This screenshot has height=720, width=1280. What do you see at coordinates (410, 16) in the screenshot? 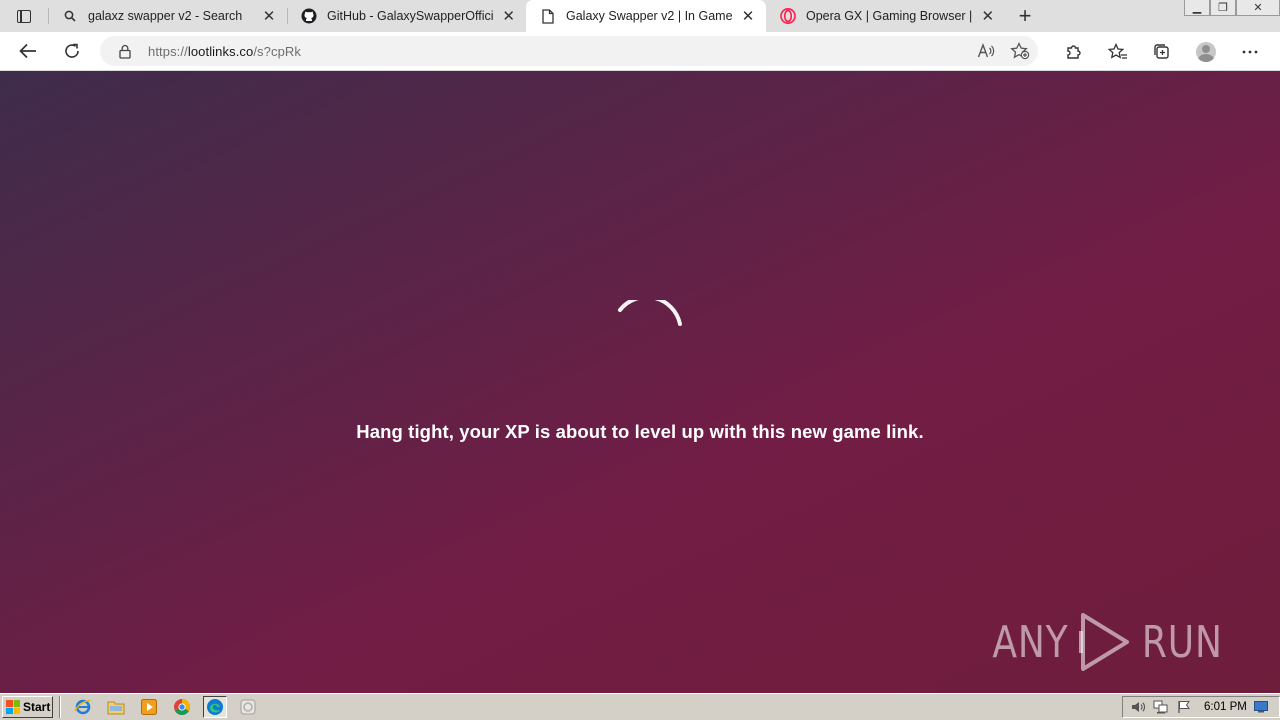
I see `tab-title: GitHub - GalaxySwapperOfficial/` at bounding box center [410, 16].